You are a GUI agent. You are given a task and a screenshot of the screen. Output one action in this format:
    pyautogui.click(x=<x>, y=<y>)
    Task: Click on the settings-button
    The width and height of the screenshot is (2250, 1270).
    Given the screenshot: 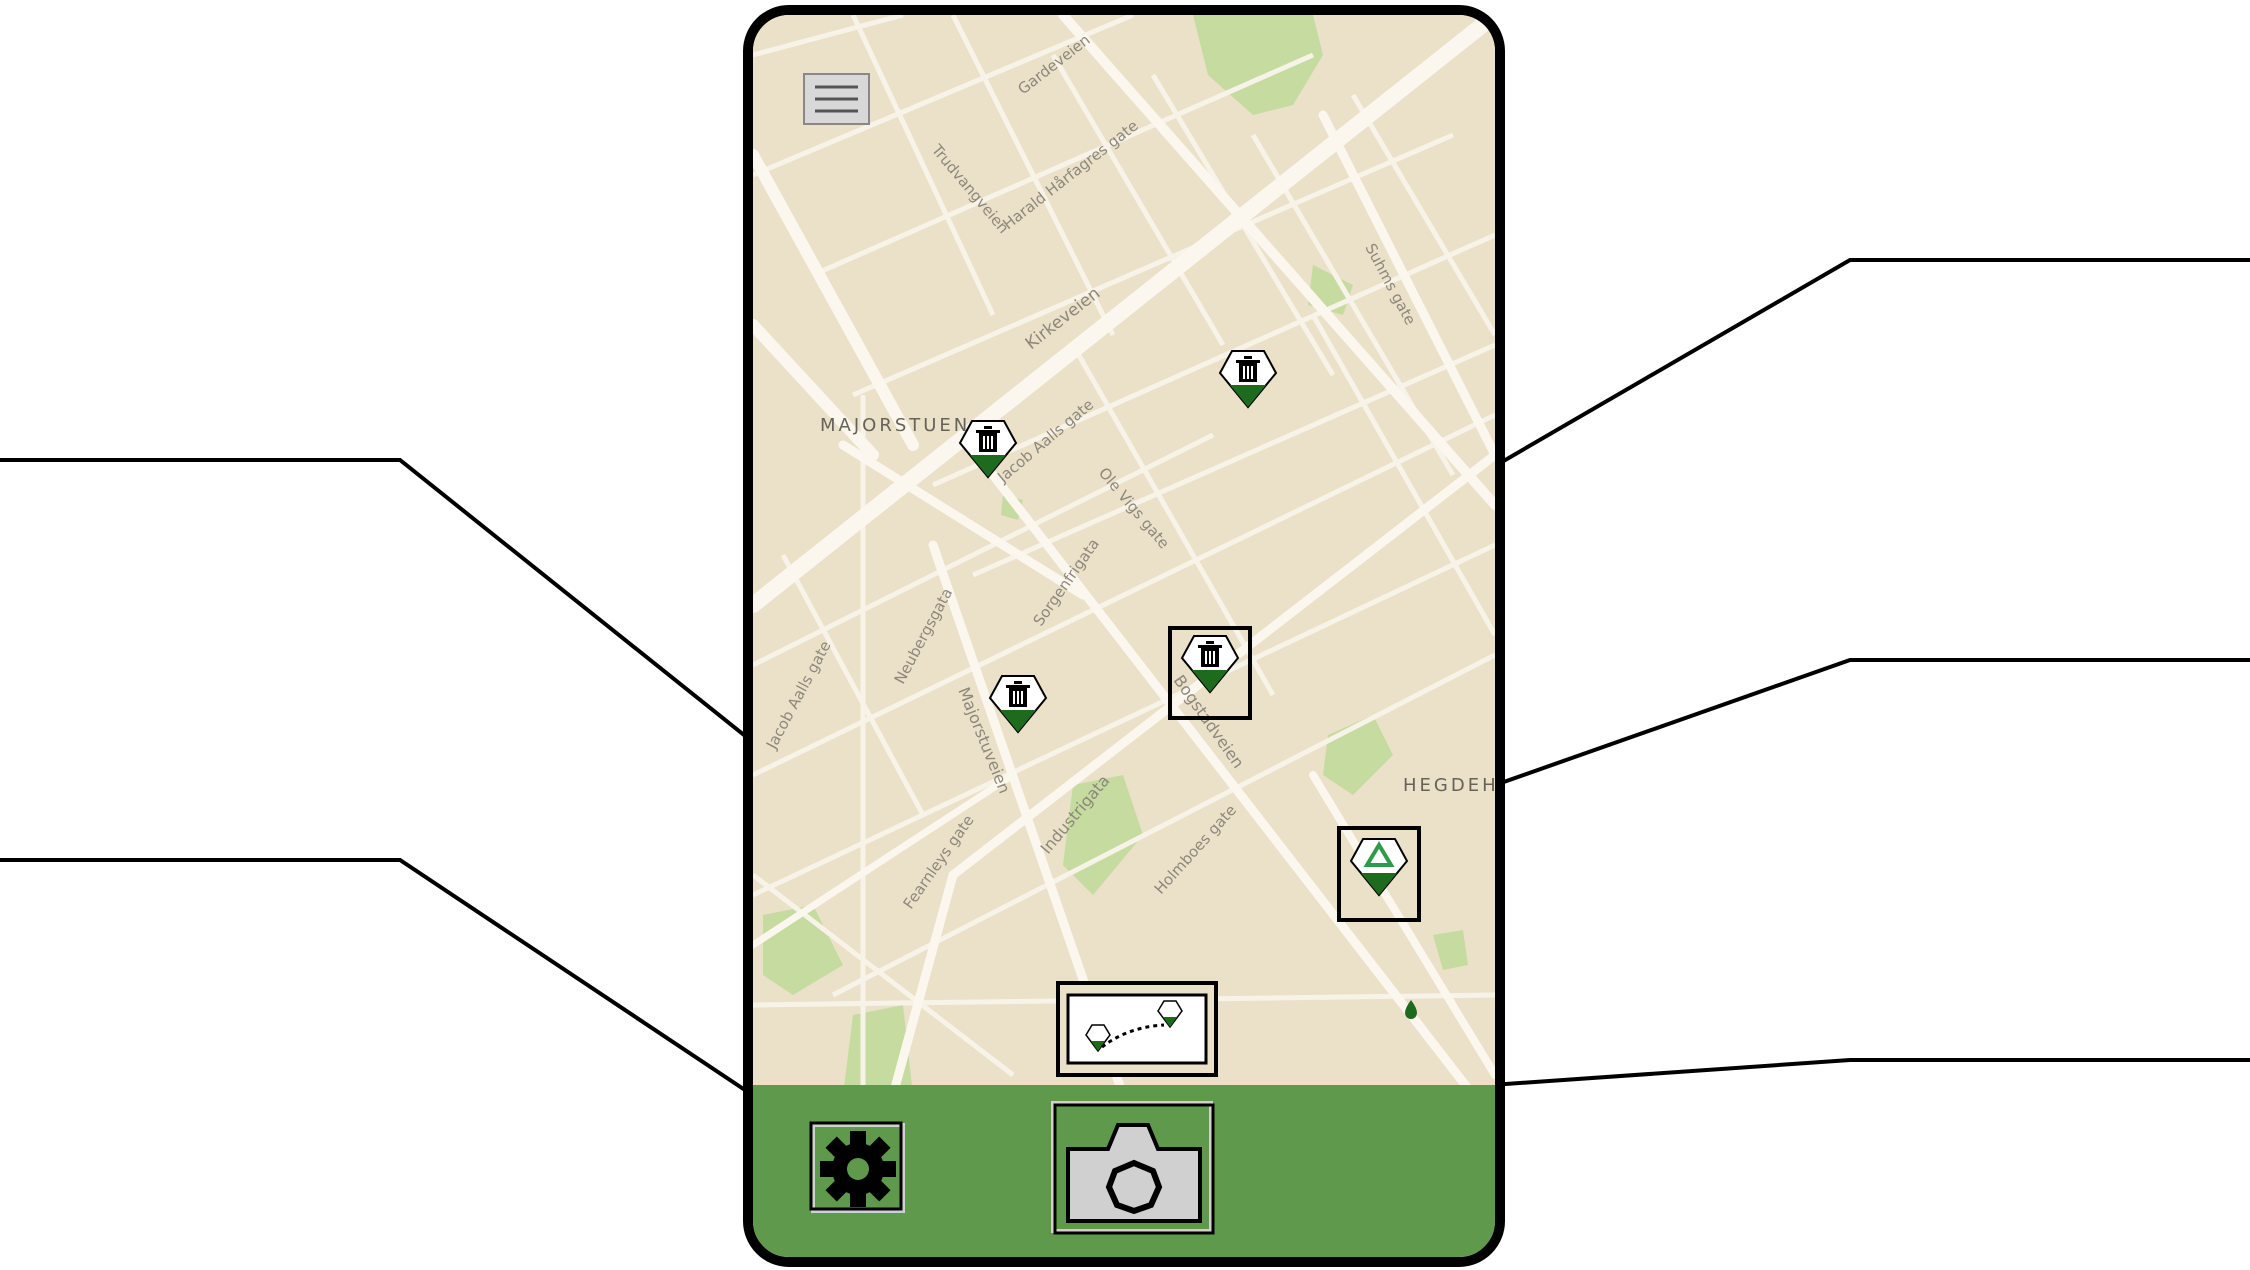 What is the action you would take?
    pyautogui.click(x=857, y=1167)
    